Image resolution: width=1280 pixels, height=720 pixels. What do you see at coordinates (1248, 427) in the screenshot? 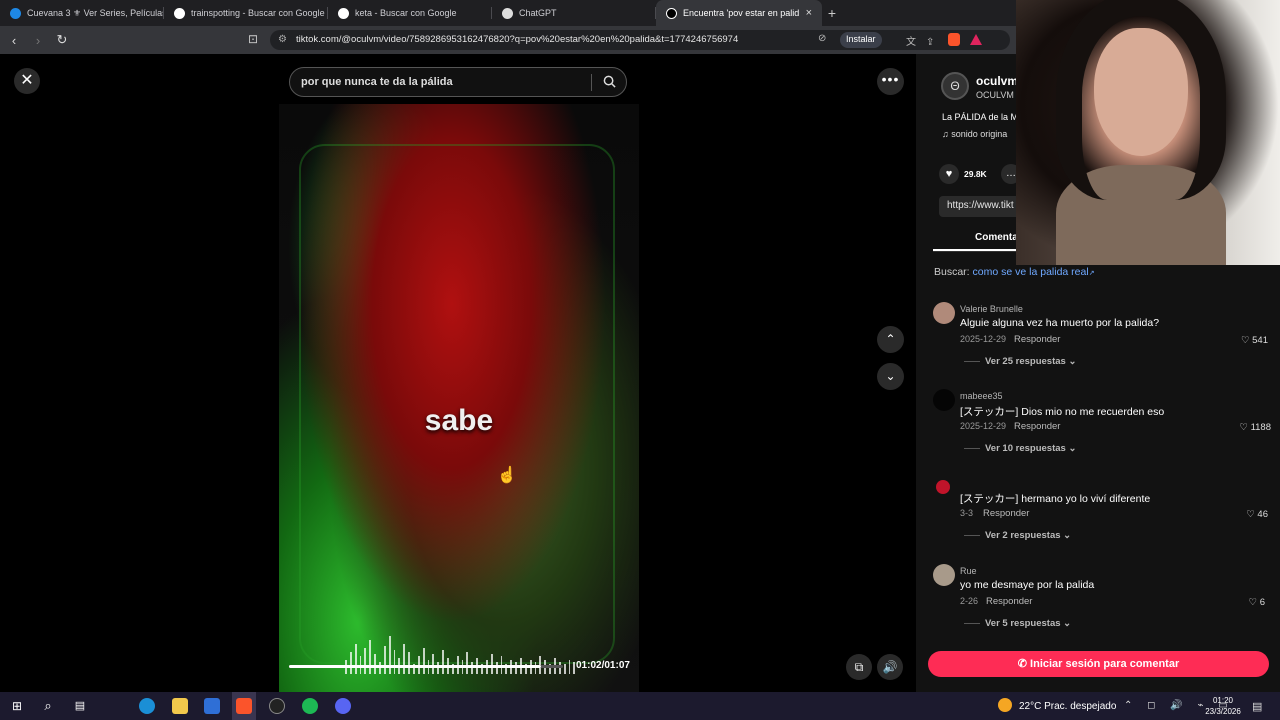
I see `comment-like: ♡ 1188` at bounding box center [1248, 427].